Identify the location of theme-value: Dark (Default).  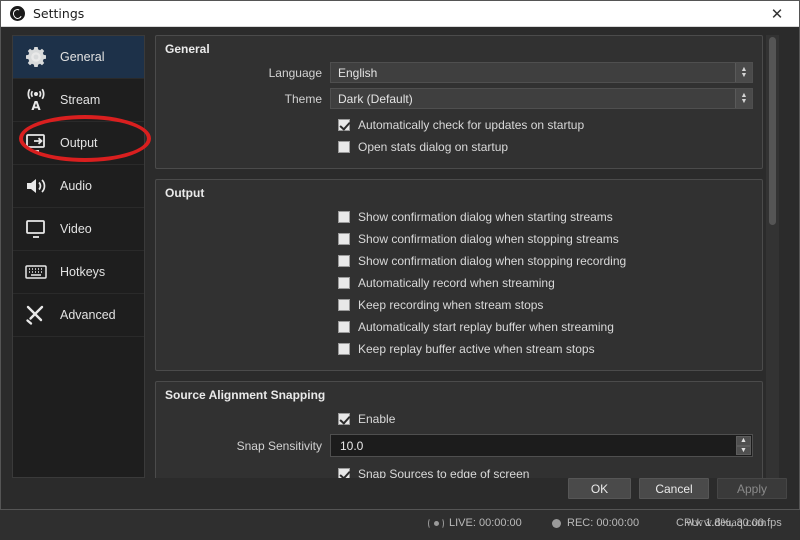
(375, 98).